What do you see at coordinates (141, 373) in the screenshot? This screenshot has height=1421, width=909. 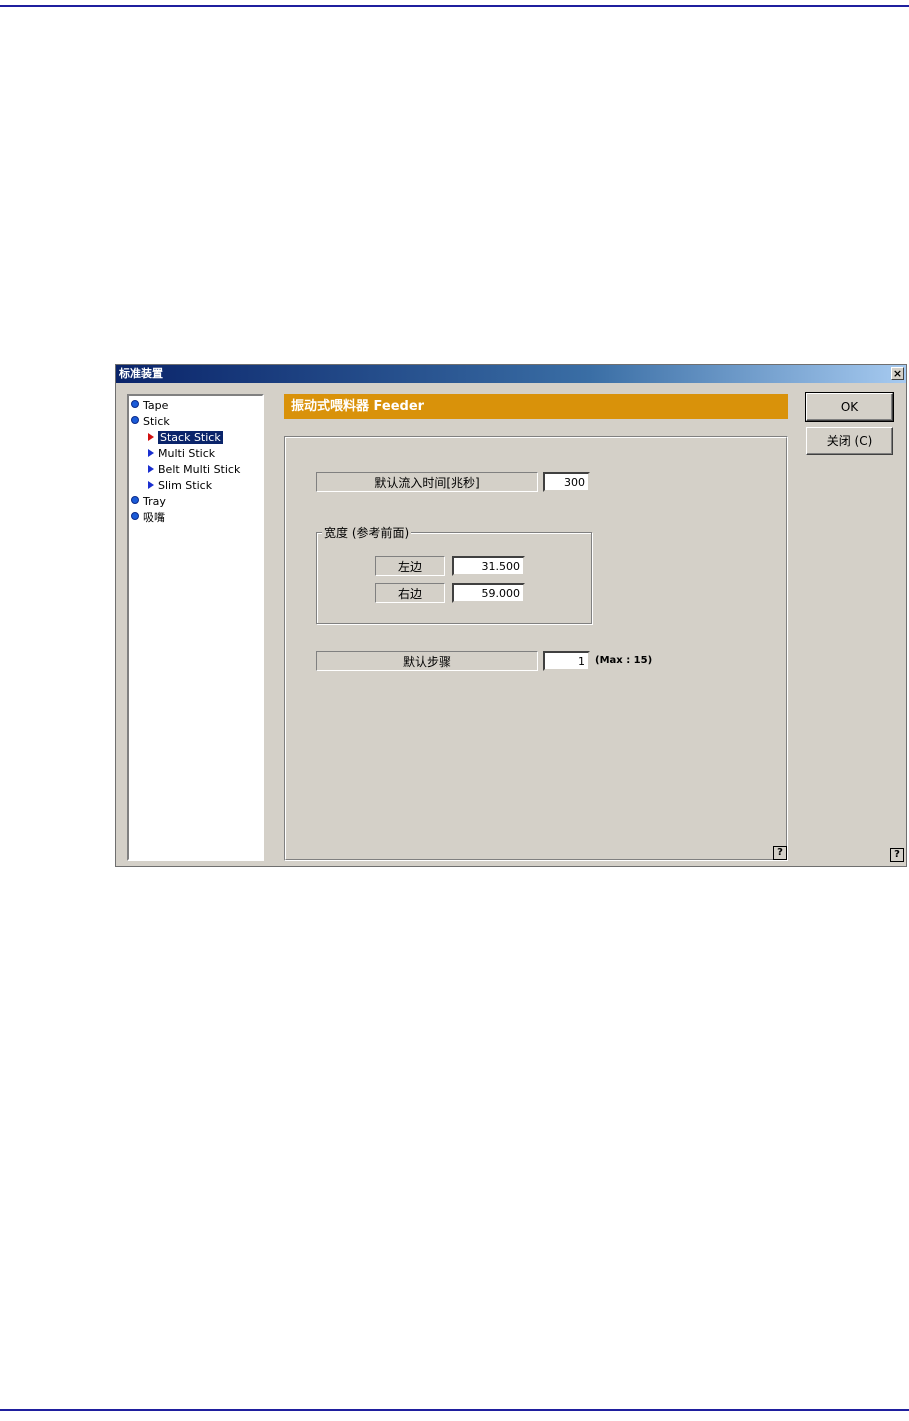 I see `dialog-title: 标准装置` at bounding box center [141, 373].